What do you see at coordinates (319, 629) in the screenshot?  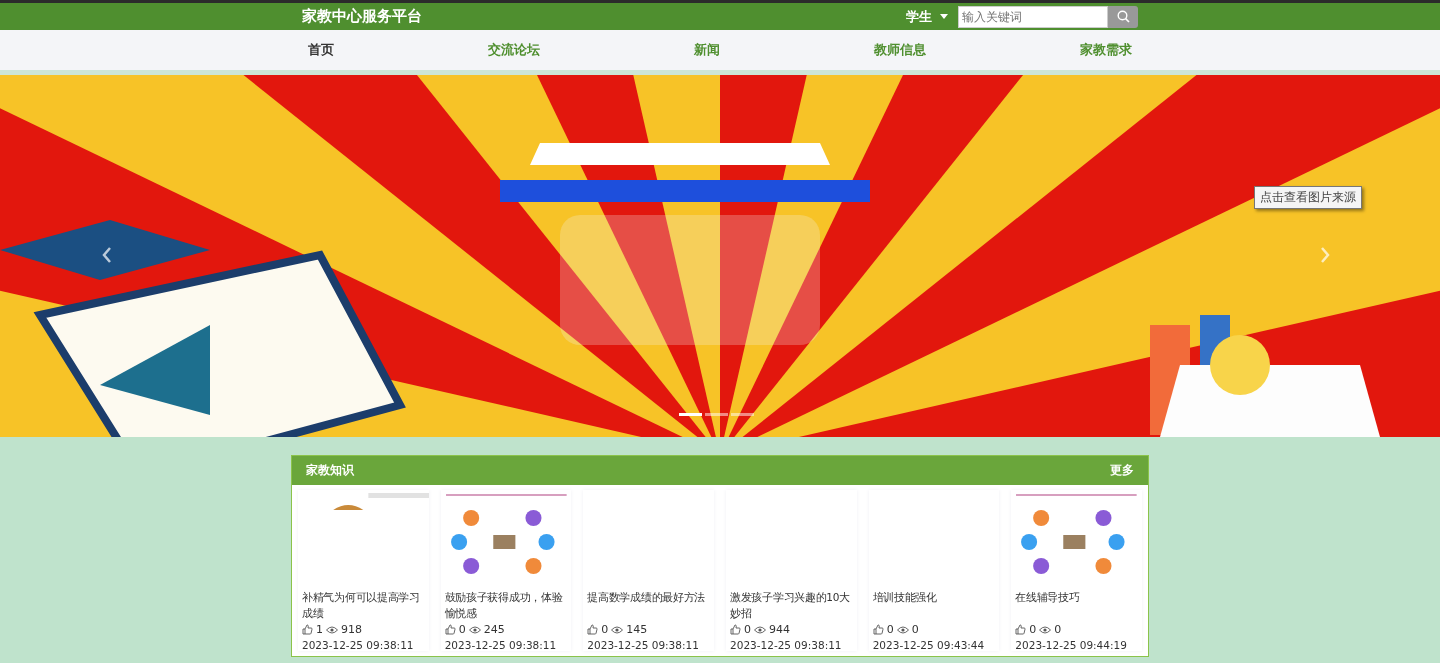 I see `like-count: 1` at bounding box center [319, 629].